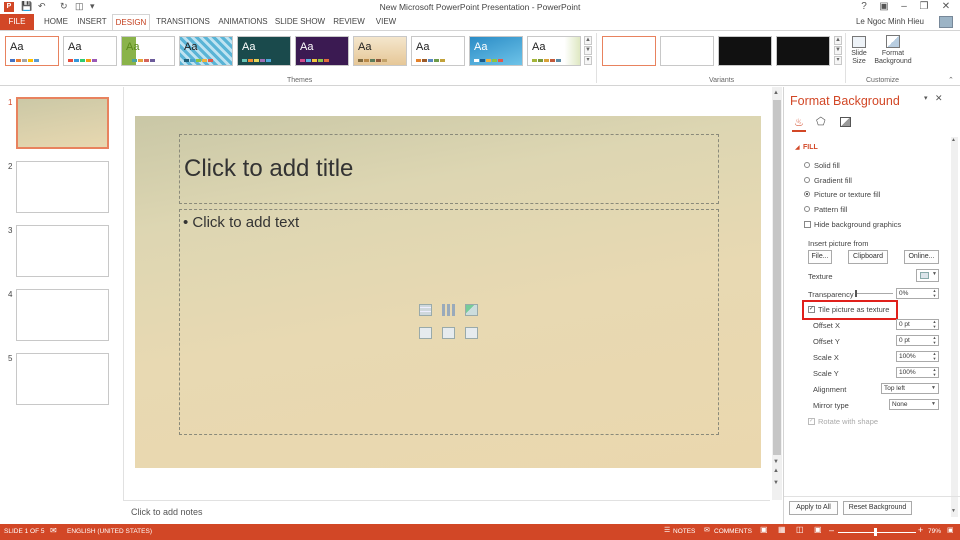 The image size is (960, 540). What do you see at coordinates (946, 6) in the screenshot?
I see `close-icon: ✕` at bounding box center [946, 6].